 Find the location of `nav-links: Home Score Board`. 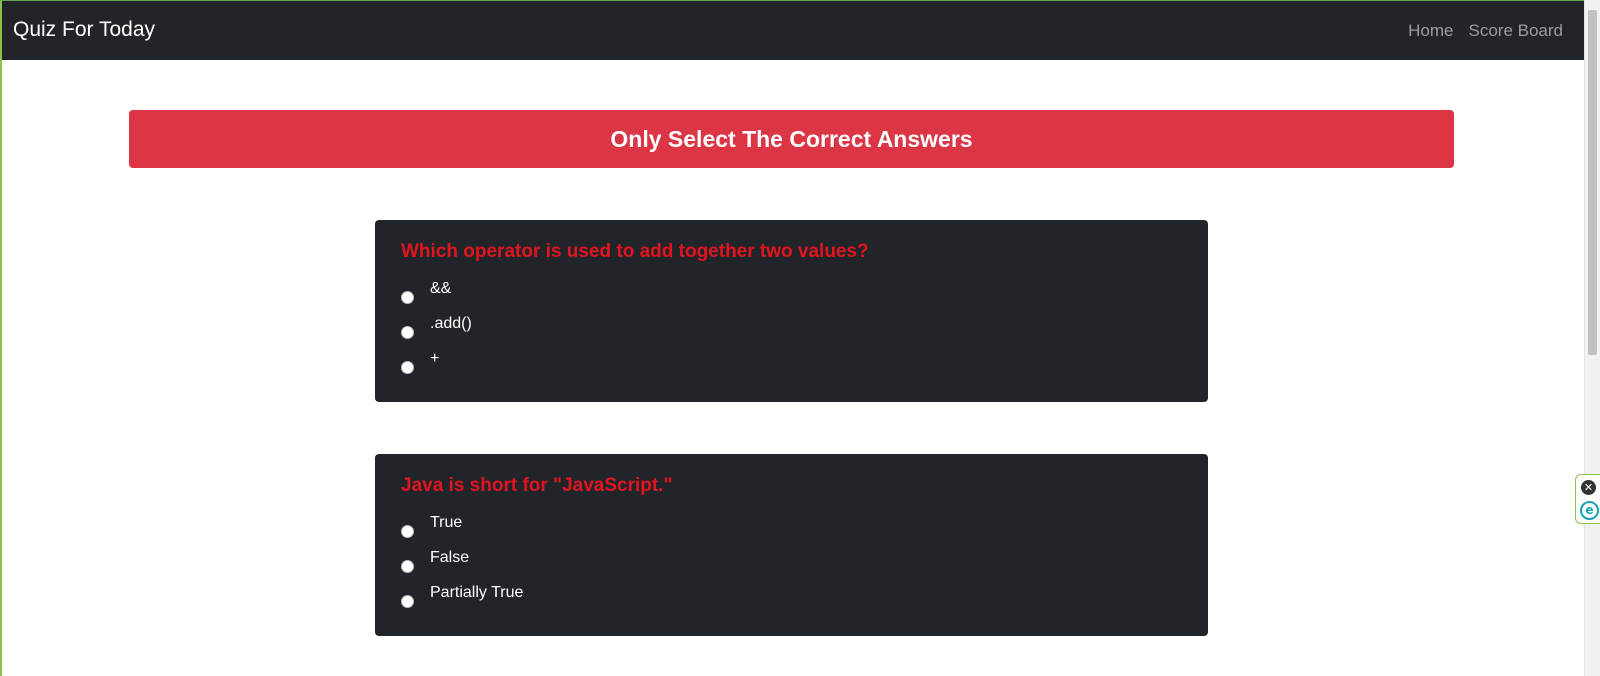

nav-links: Home Score Board is located at coordinates (1485, 31).